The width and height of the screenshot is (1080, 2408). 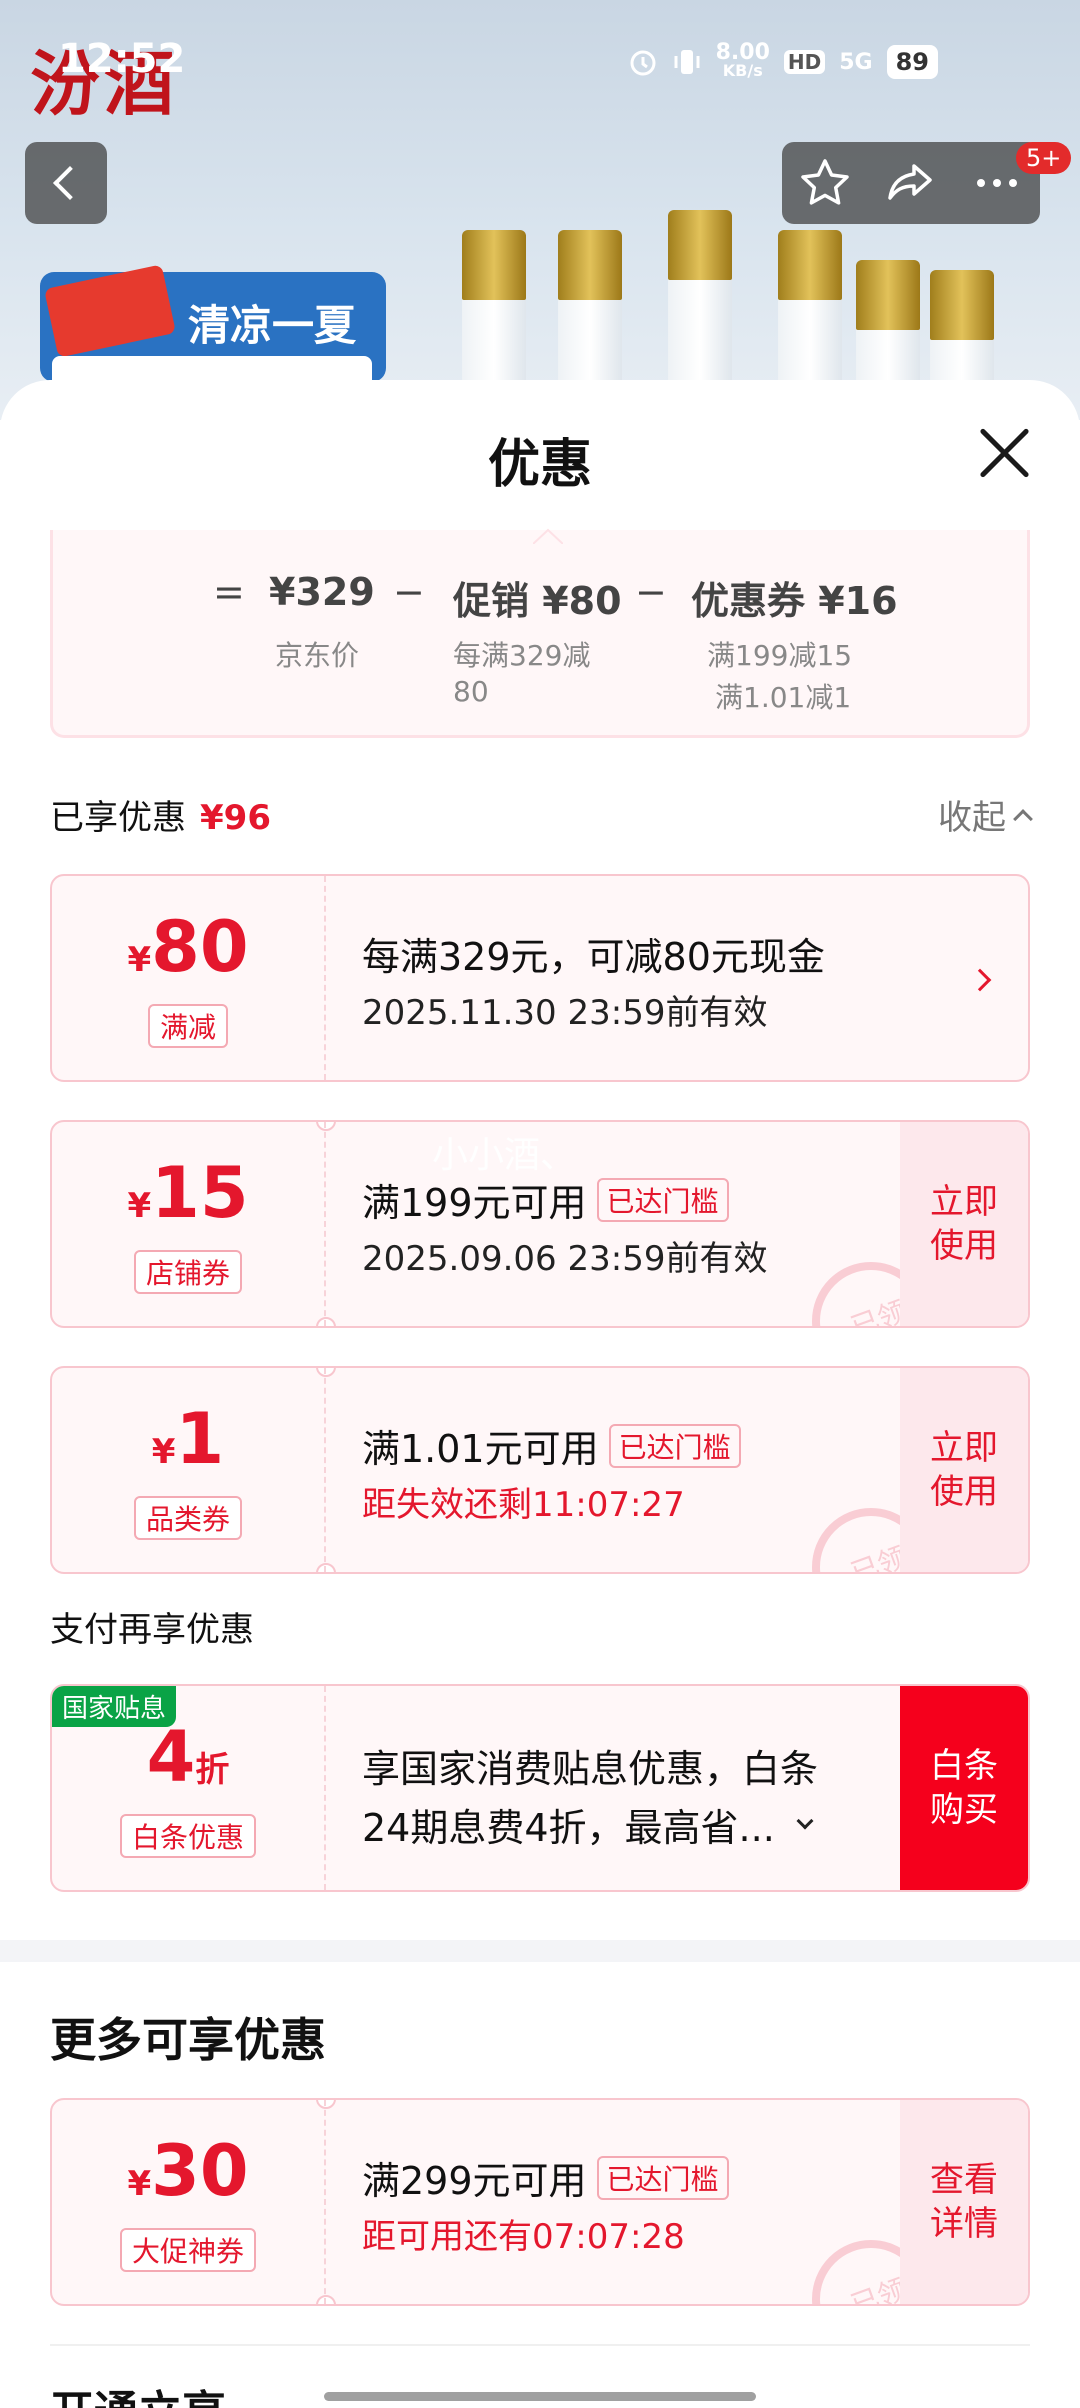 I want to click on coupon-countdown: 距可用还有07:07:28, so click(x=523, y=2237).